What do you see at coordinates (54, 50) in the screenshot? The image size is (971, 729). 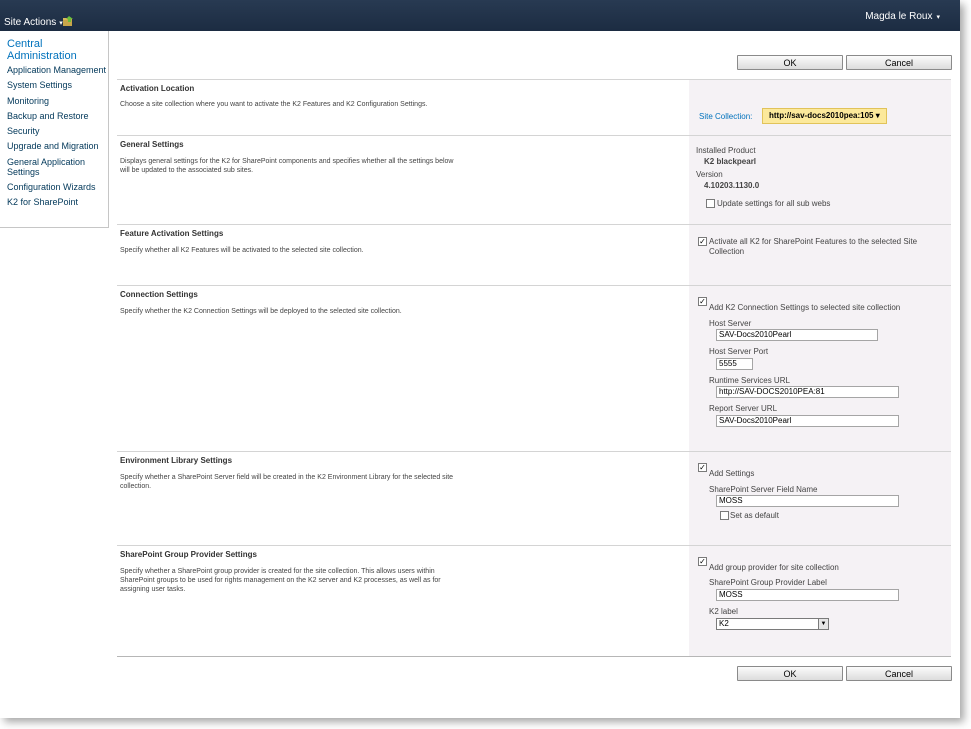 I see `nav-title-central-admin: Central Administration` at bounding box center [54, 50].